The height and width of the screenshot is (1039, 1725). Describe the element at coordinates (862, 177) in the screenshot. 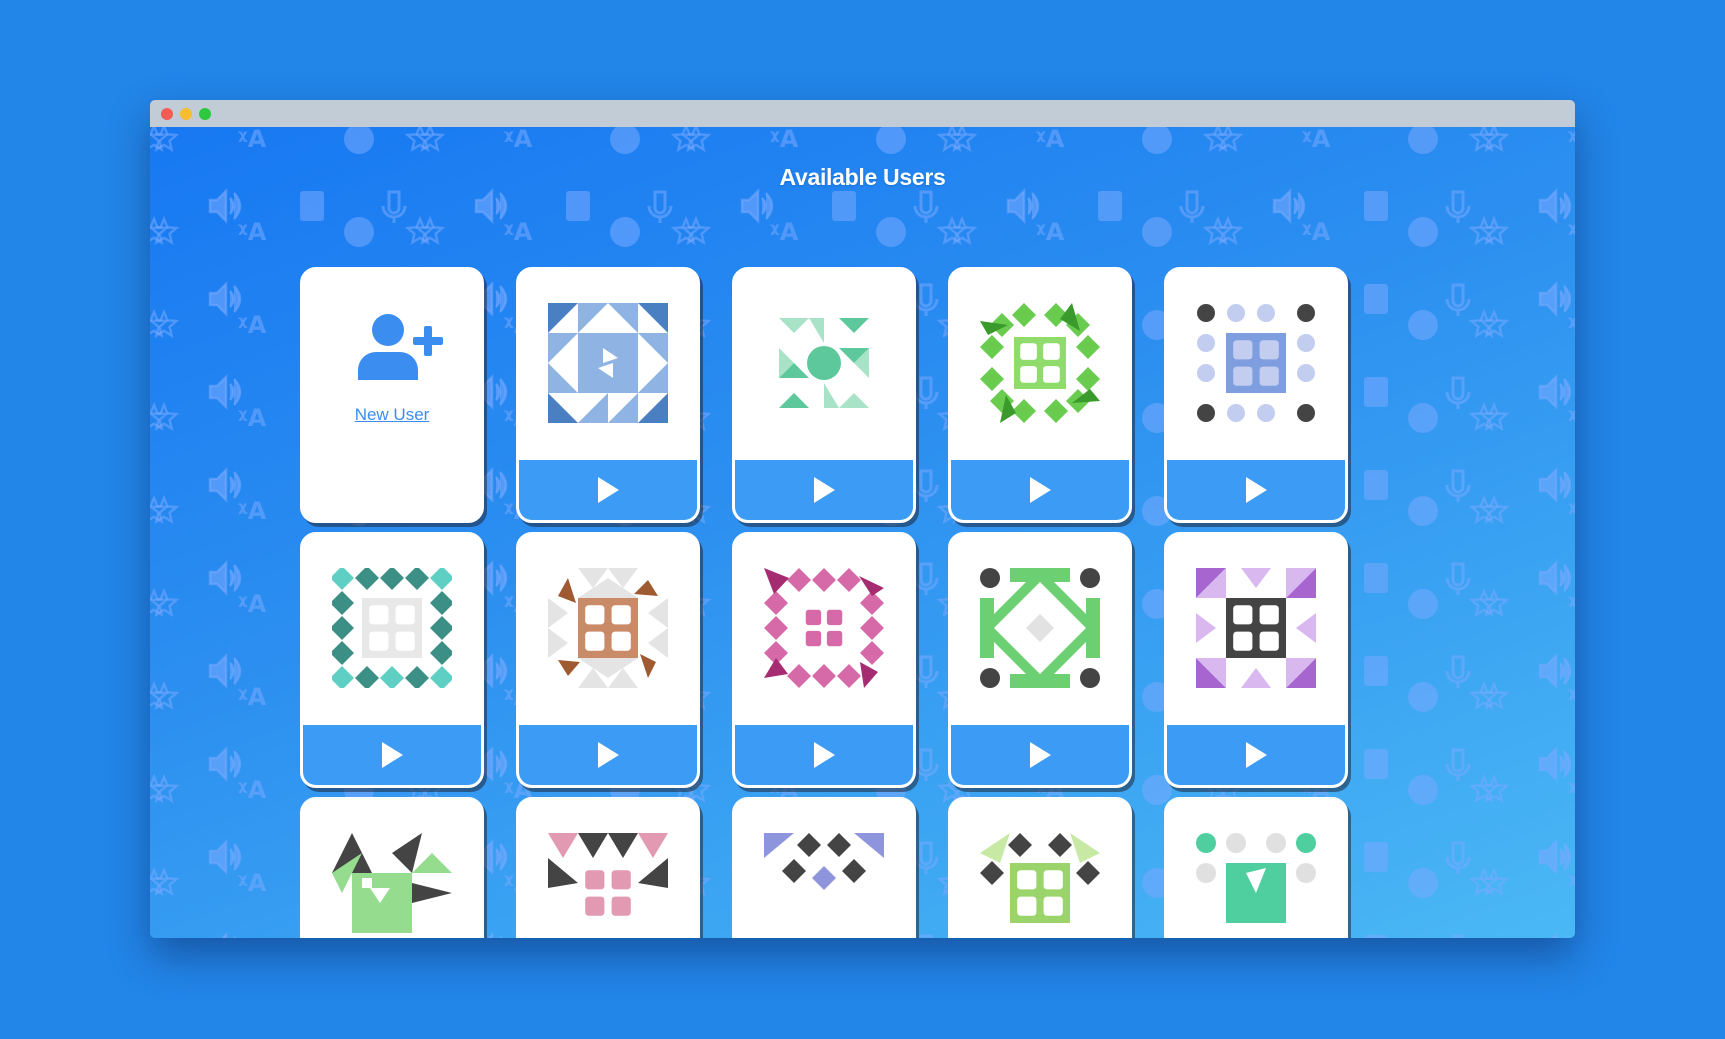

I see `page-title: Available Users` at that location.